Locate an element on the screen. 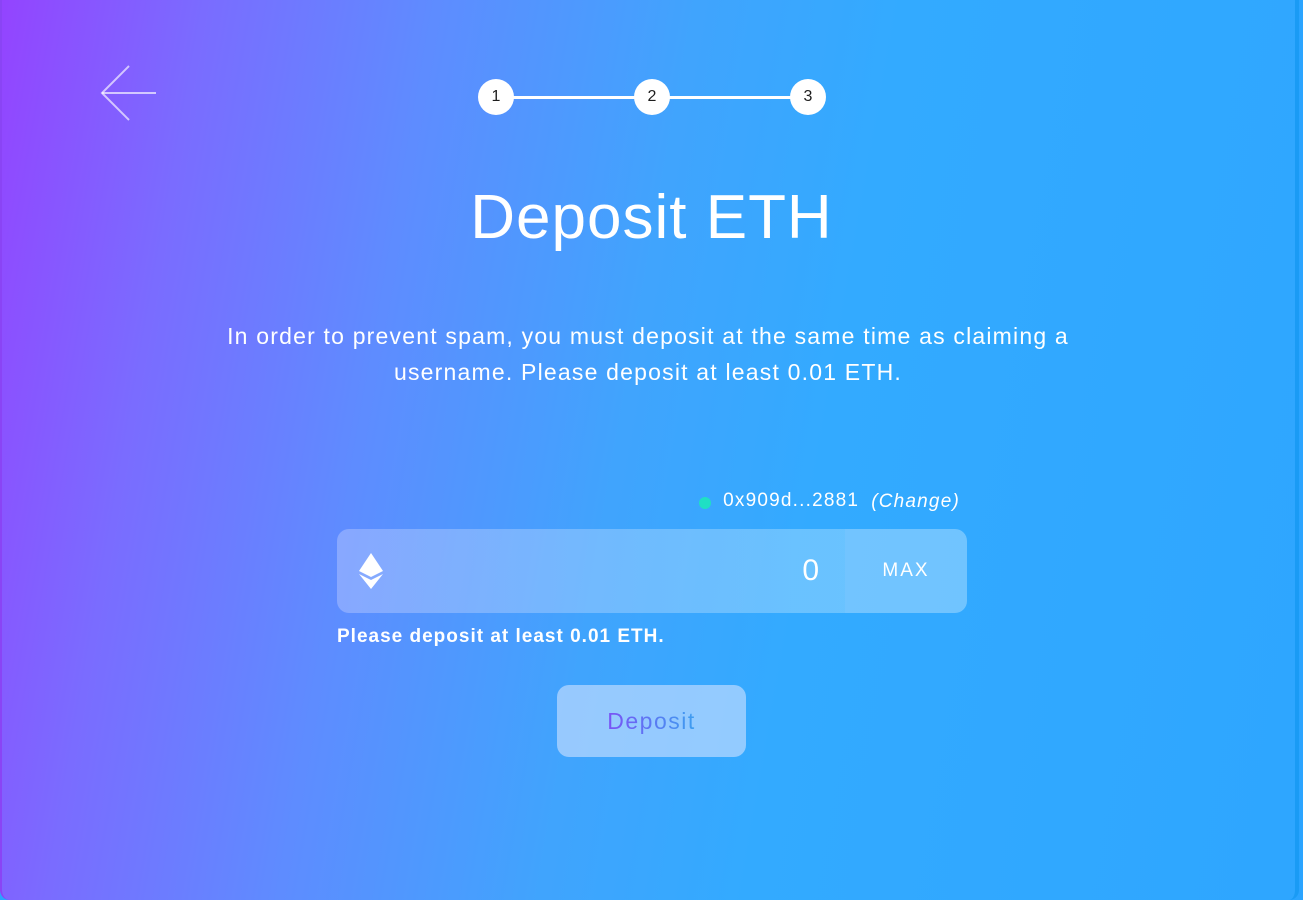 This screenshot has width=1303, height=900. max-button: MAX is located at coordinates (906, 571).